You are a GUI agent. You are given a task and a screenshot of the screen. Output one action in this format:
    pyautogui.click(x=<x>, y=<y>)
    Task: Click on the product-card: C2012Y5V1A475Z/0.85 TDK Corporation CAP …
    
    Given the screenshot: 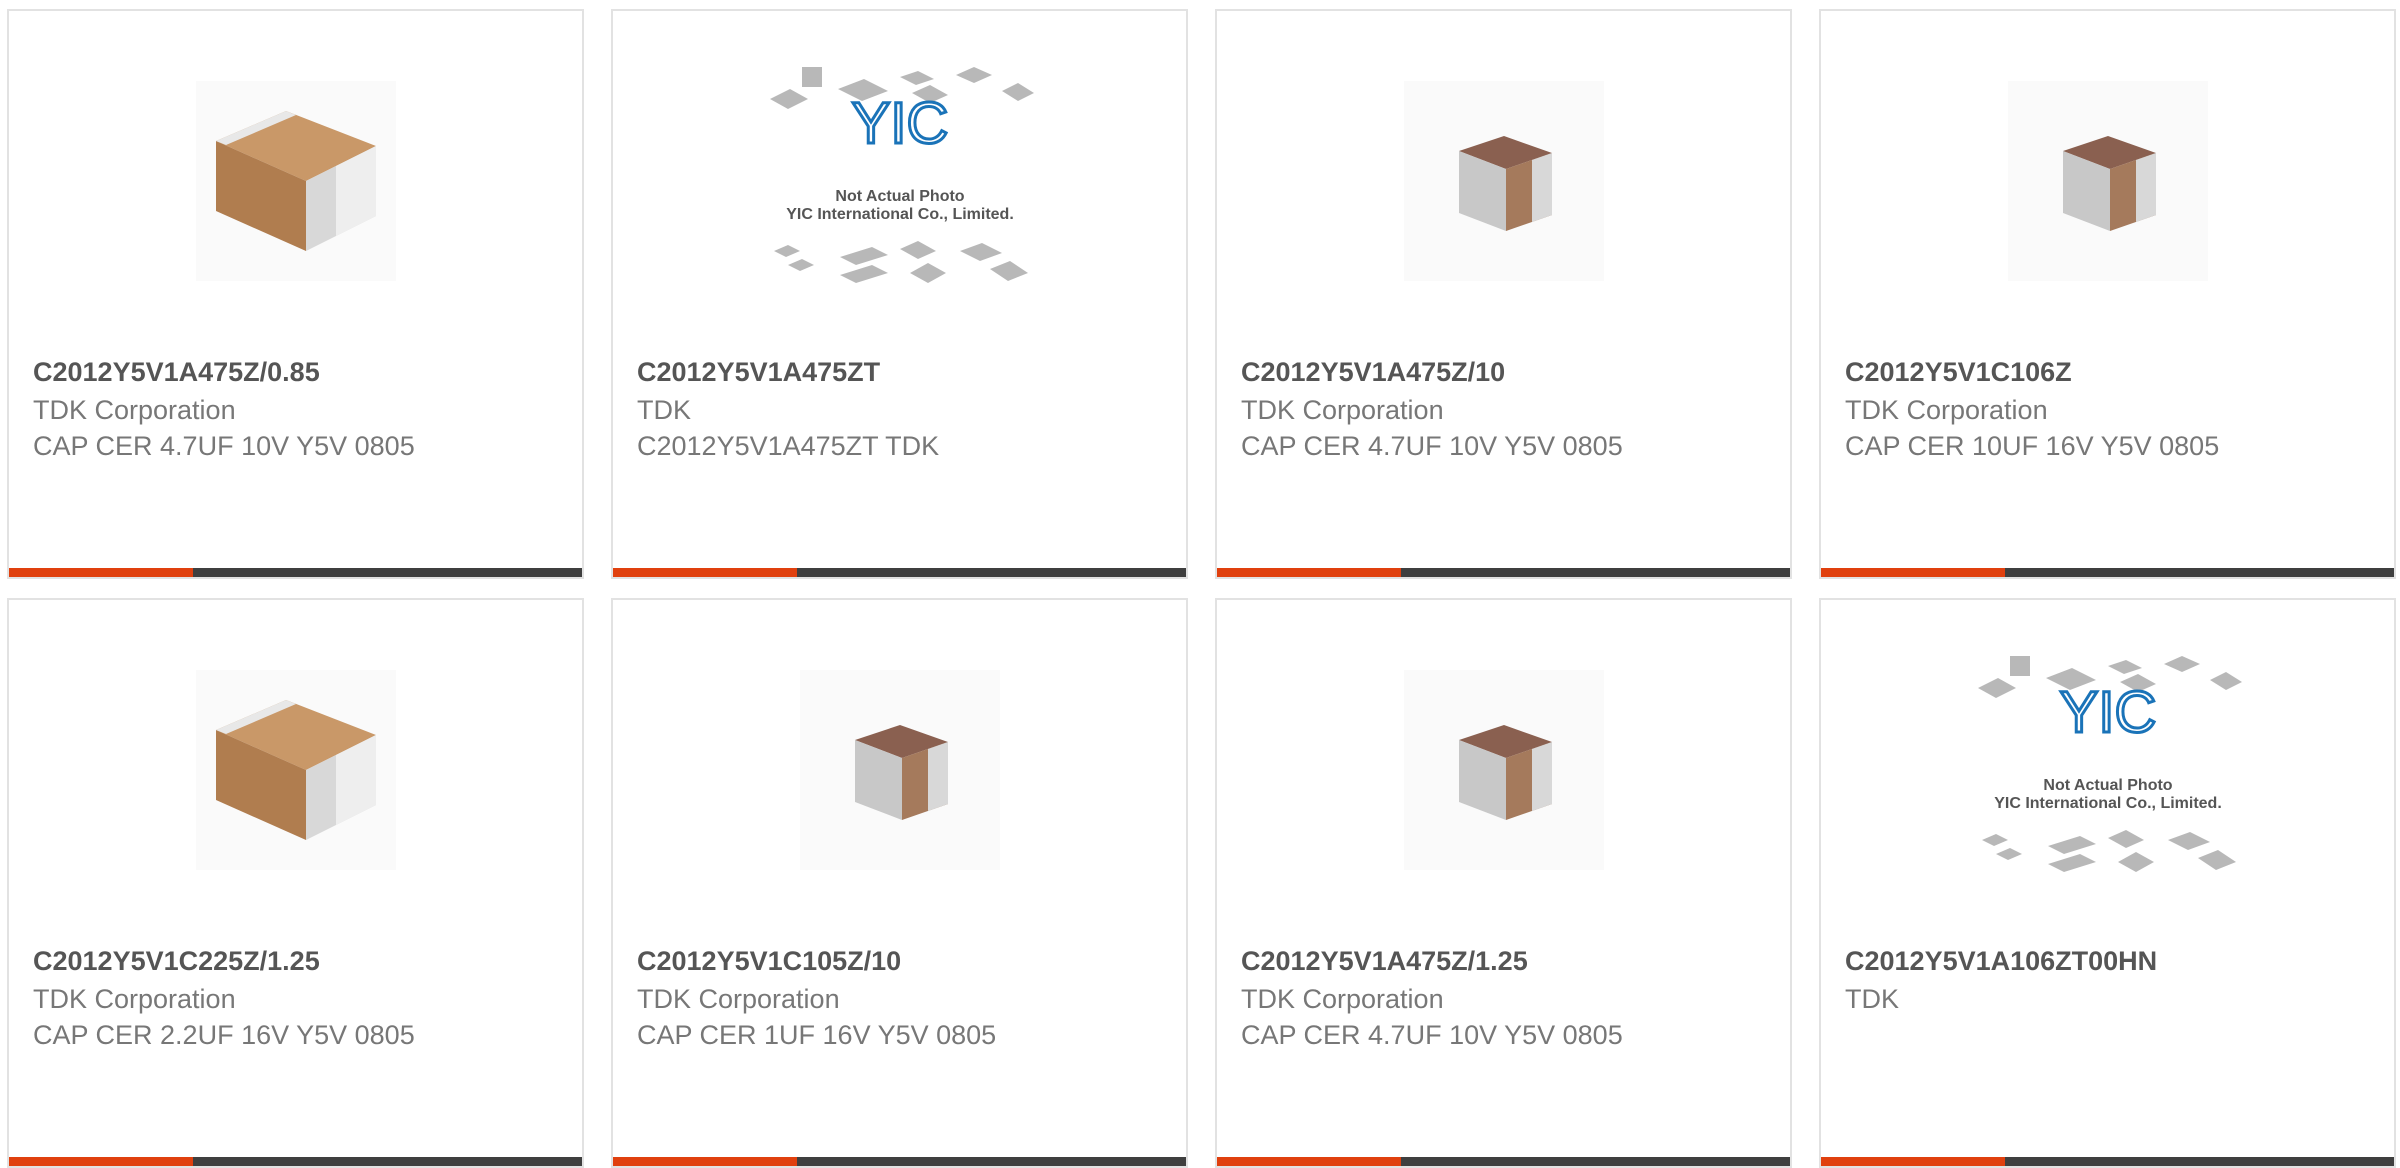 What is the action you would take?
    pyautogui.click(x=295, y=294)
    